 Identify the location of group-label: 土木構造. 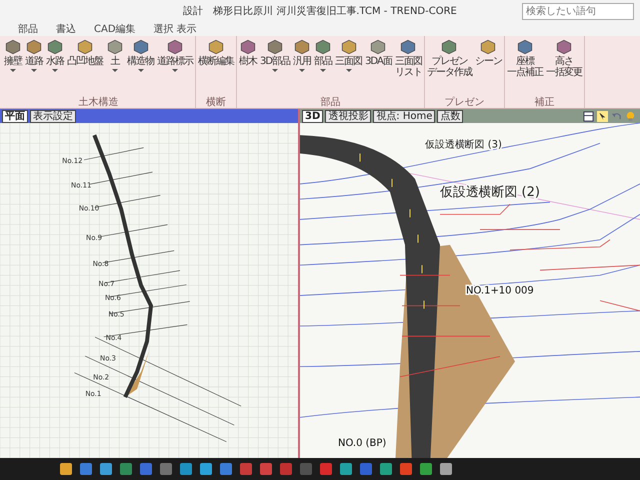
(98, 102).